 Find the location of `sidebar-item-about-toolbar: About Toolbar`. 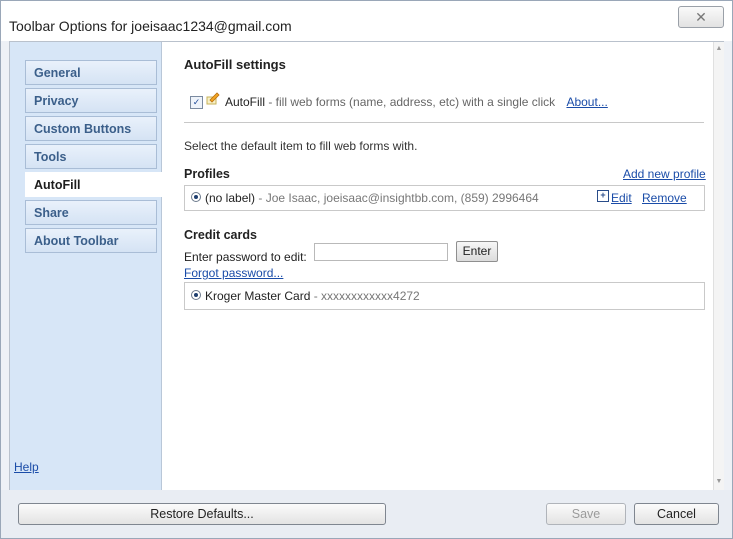

sidebar-item-about-toolbar: About Toolbar is located at coordinates (91, 240).